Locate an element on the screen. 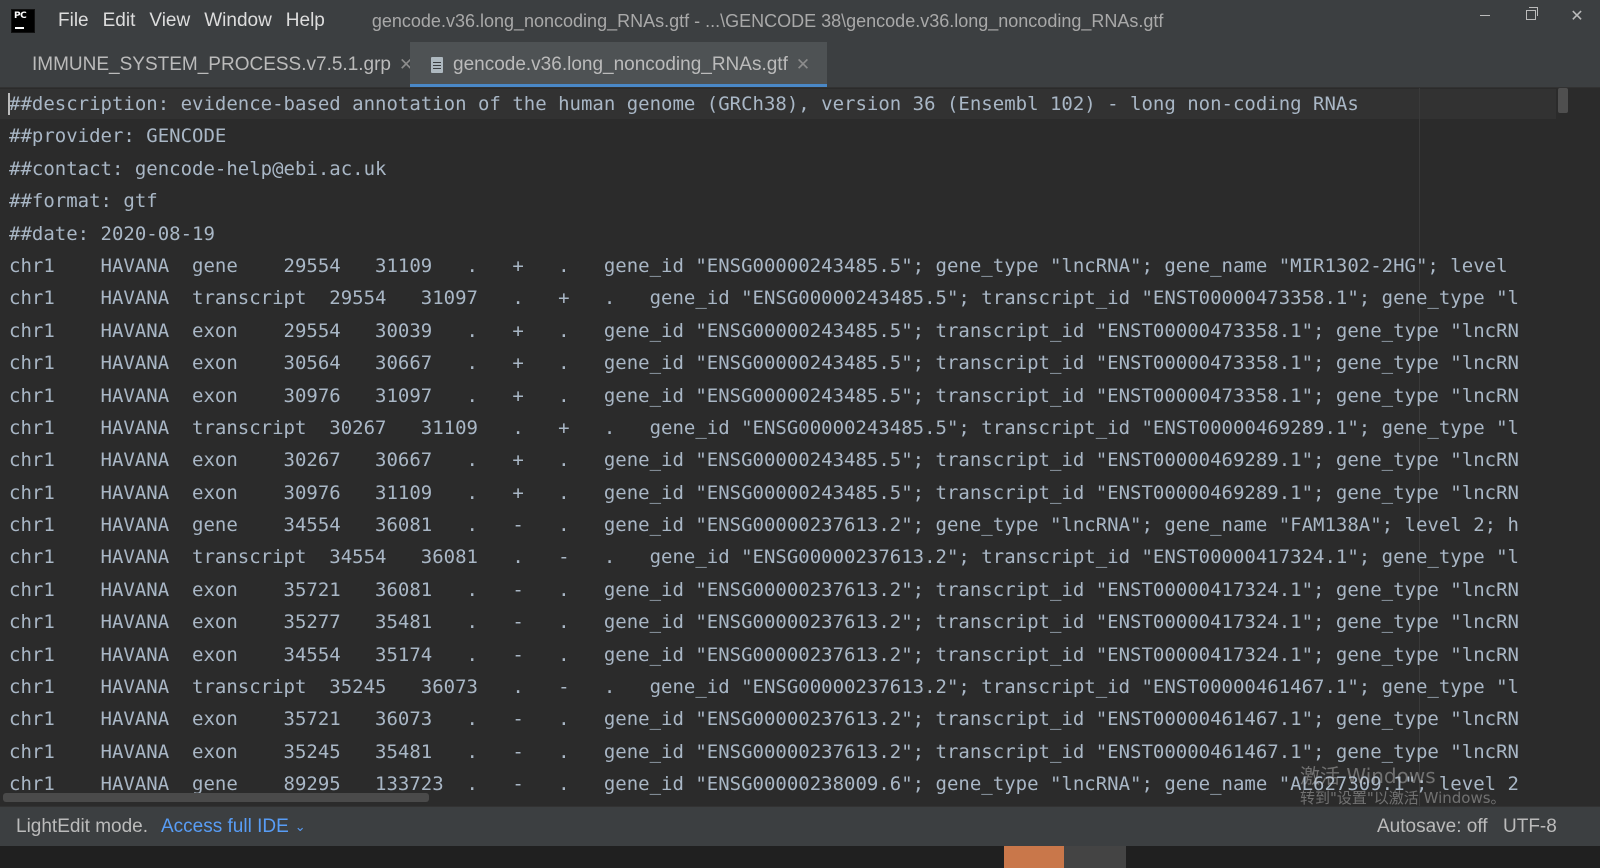 This screenshot has width=1600, height=868. tab-immune-system-process: IMMUNE_SYSTEM_PROCESS.v7.5.1.grp ✕ is located at coordinates (206, 64).